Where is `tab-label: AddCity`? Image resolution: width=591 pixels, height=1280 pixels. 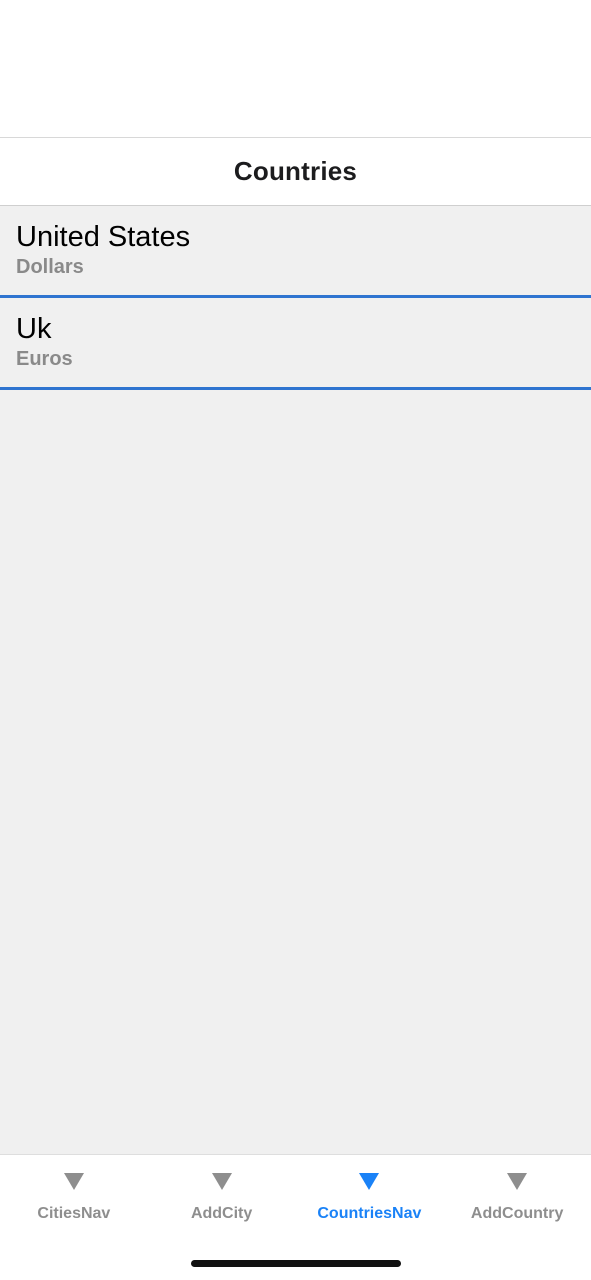
tab-label: AddCity is located at coordinates (221, 1213).